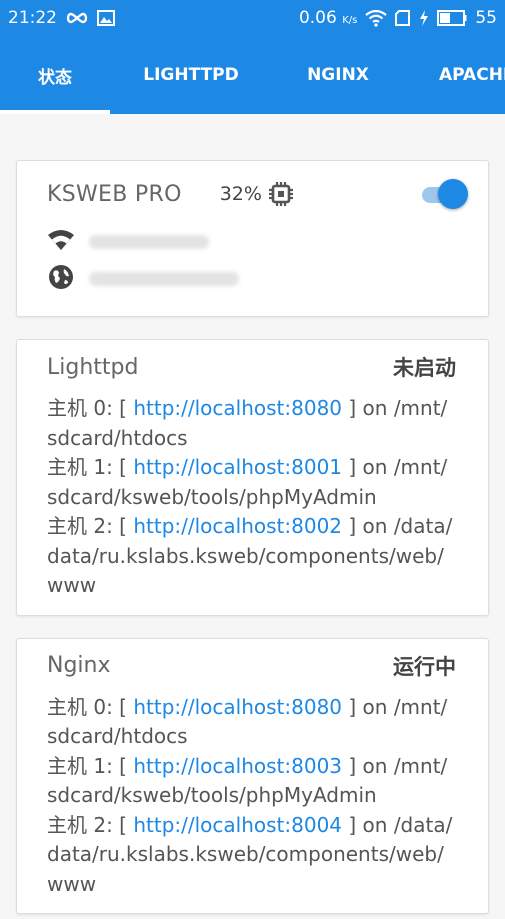 This screenshot has width=505, height=919. I want to click on server-name: Lighttpd, so click(93, 367).